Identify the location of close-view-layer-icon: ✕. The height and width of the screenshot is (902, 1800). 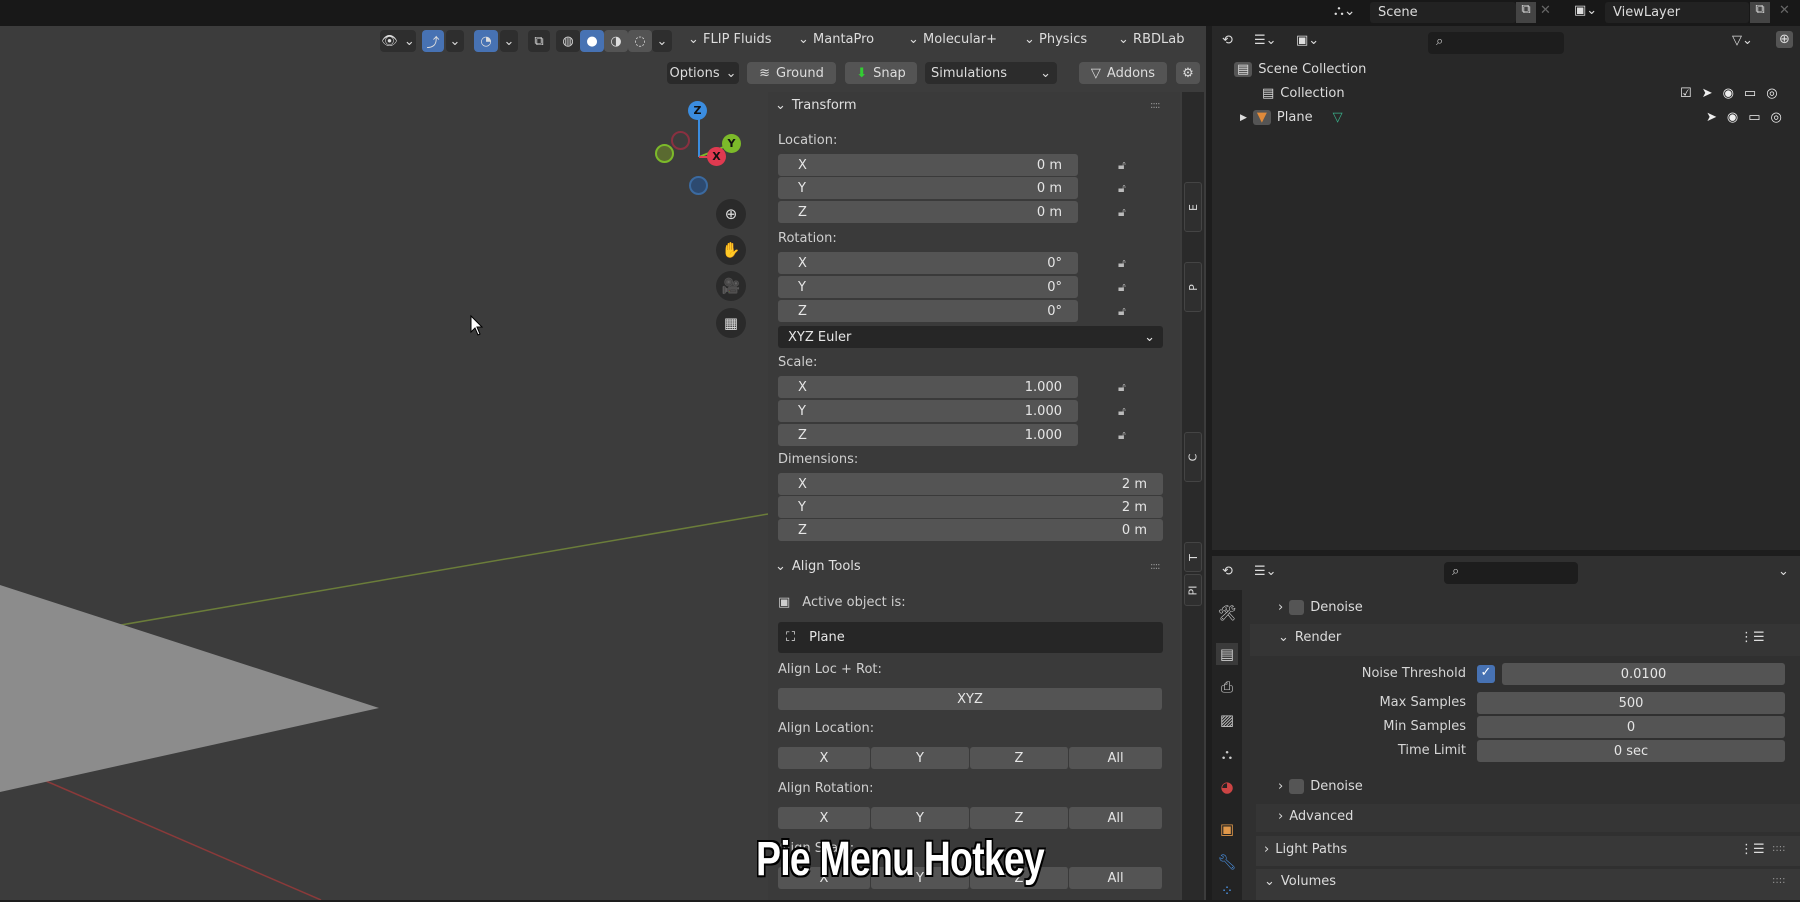
(1784, 10).